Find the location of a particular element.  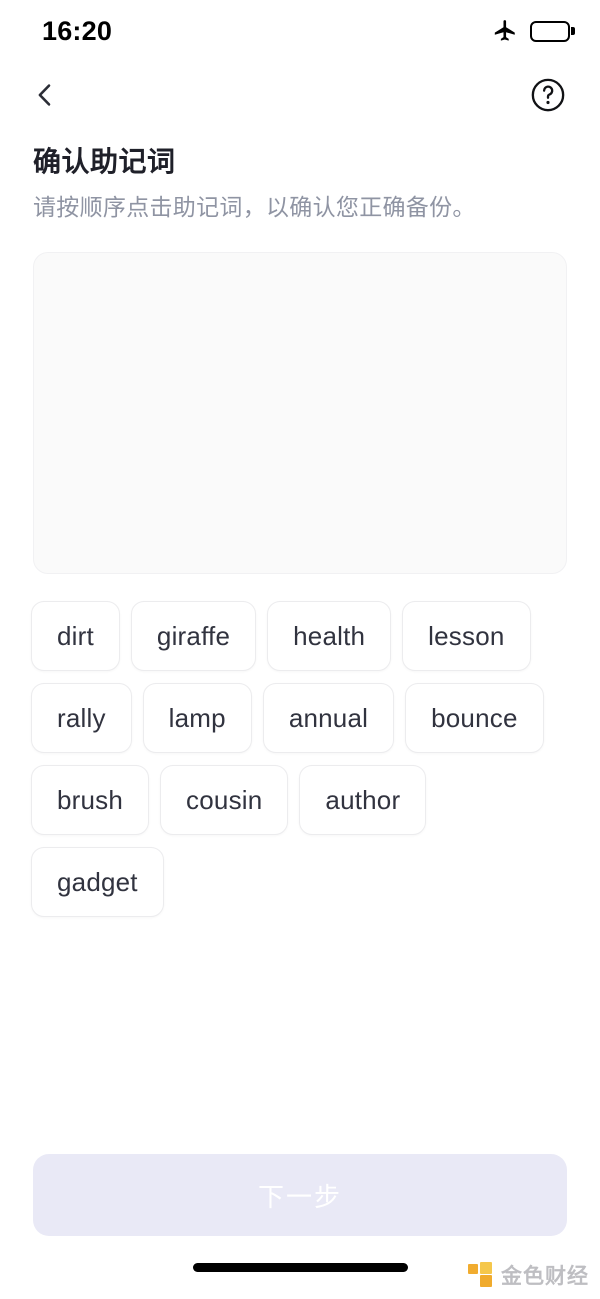

status-time: 16:20 is located at coordinates (77, 30).